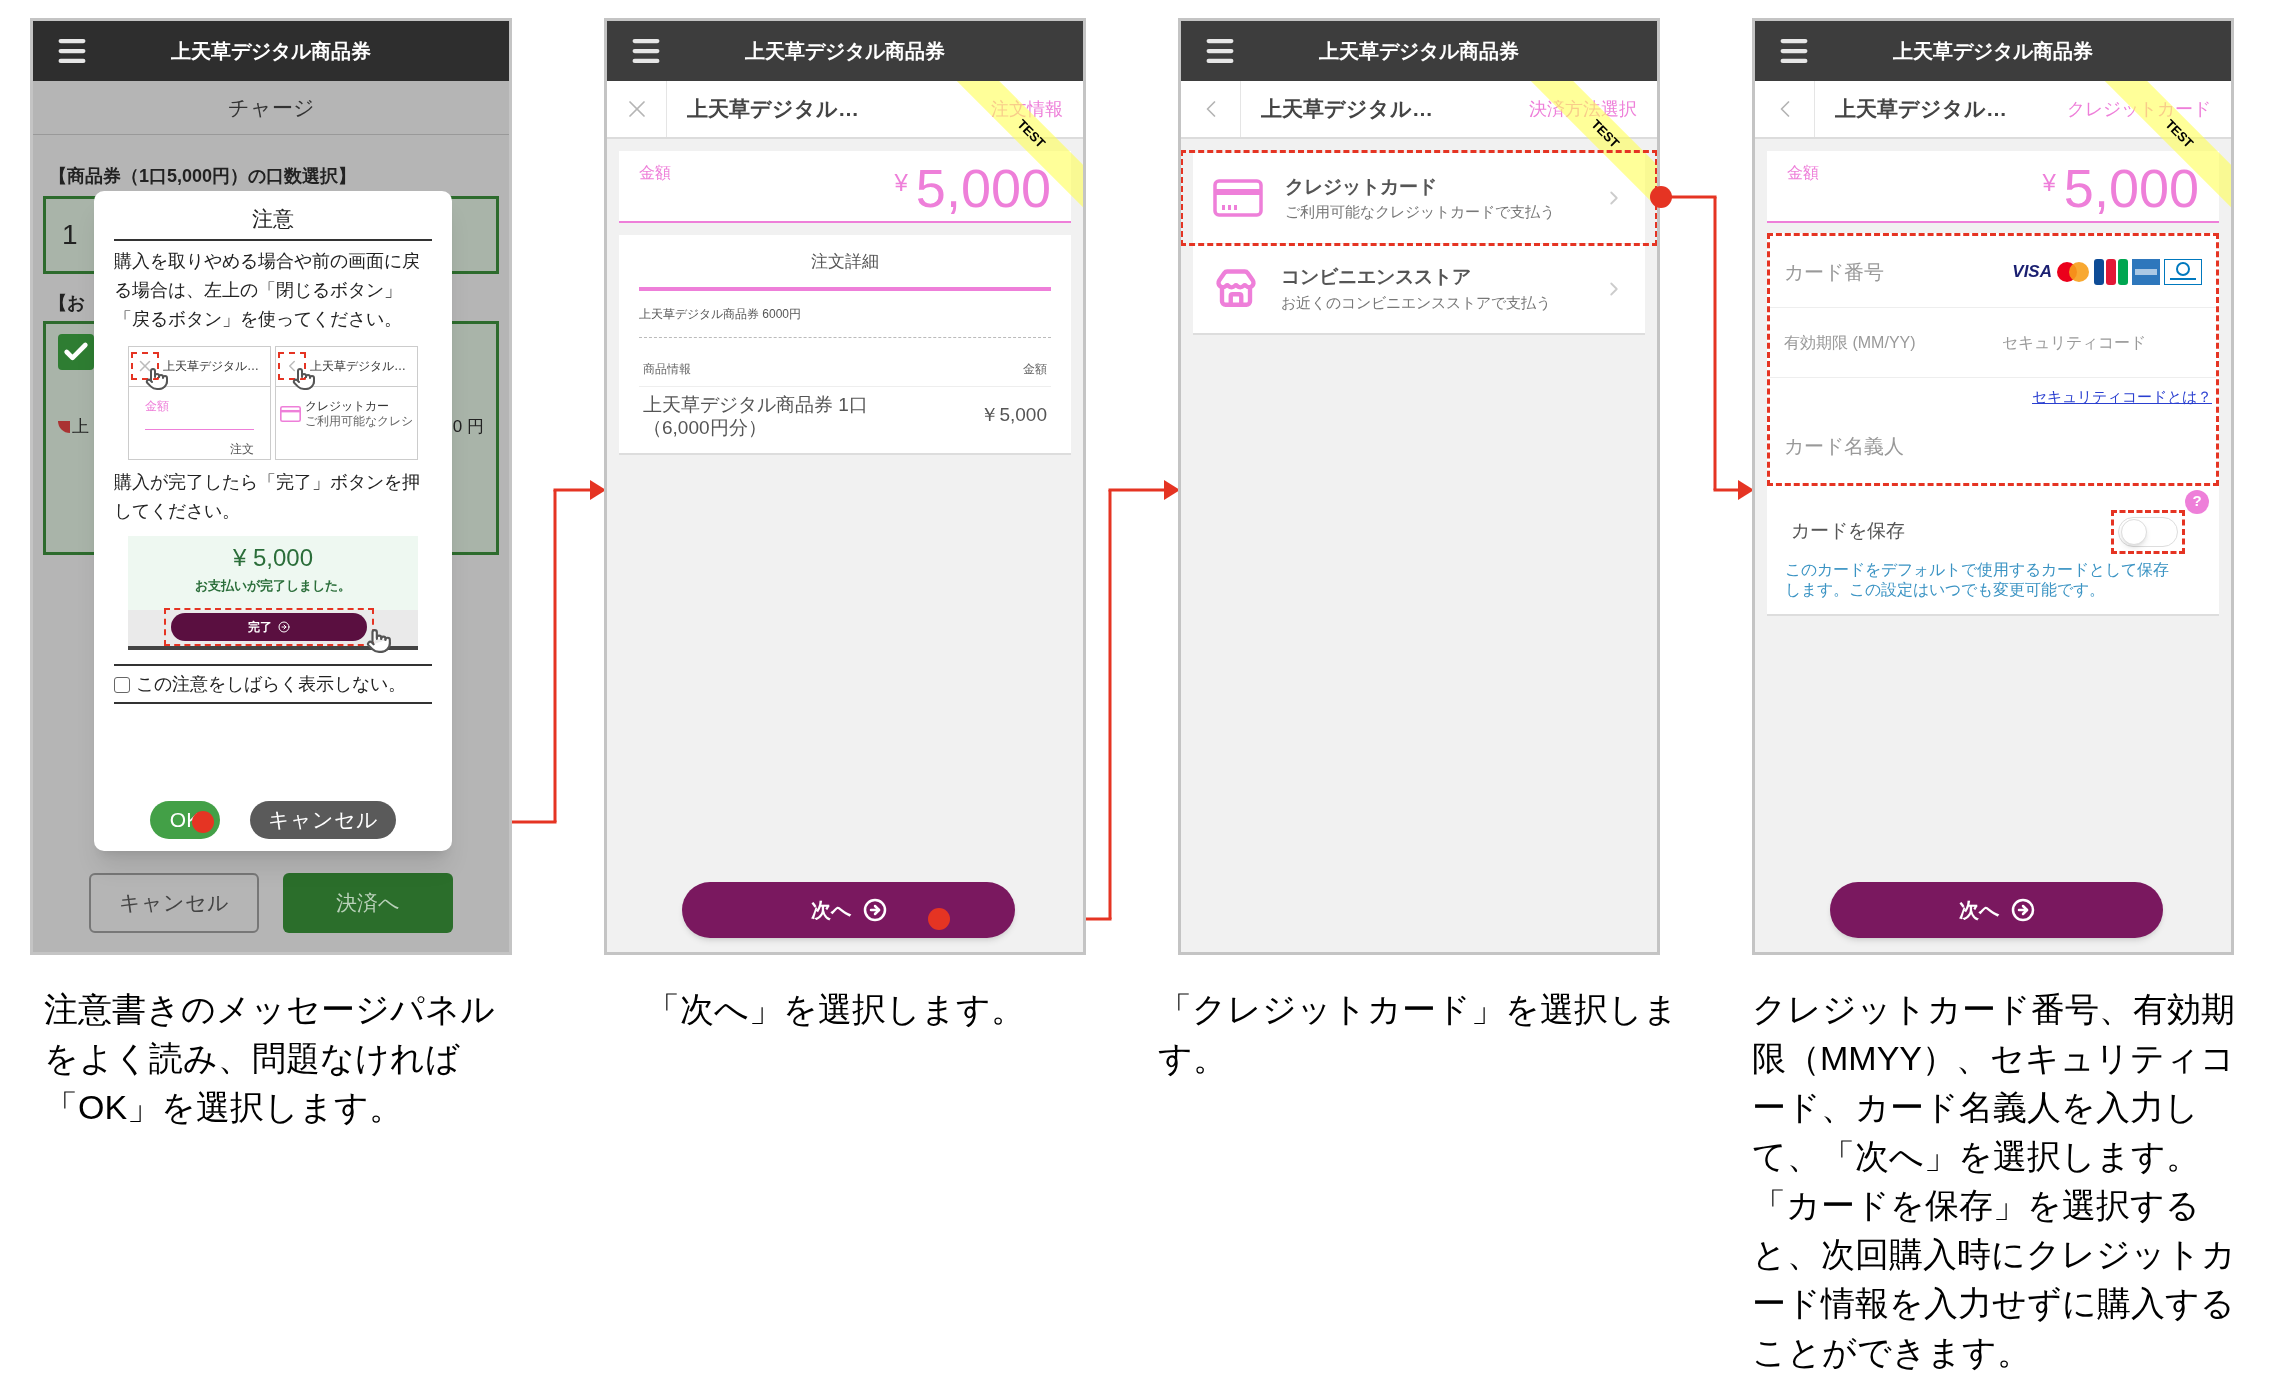 This screenshot has width=2272, height=1398. I want to click on item-text: 上, so click(80, 427).